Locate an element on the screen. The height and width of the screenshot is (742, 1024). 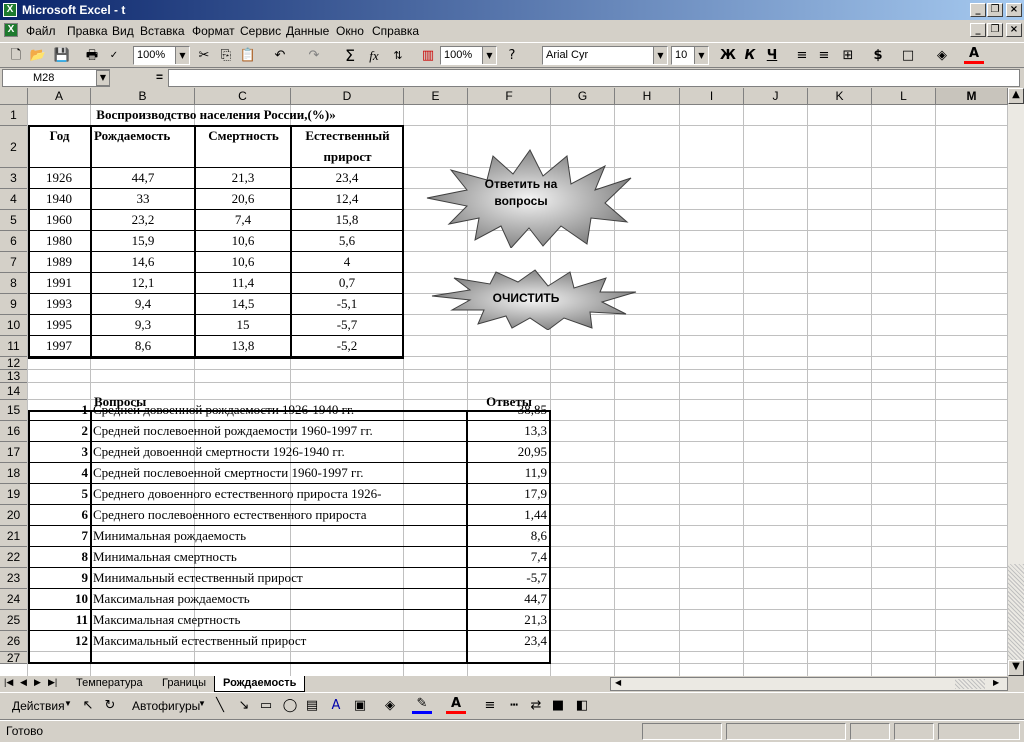
table-cell: -5,2 is located at coordinates (347, 346).